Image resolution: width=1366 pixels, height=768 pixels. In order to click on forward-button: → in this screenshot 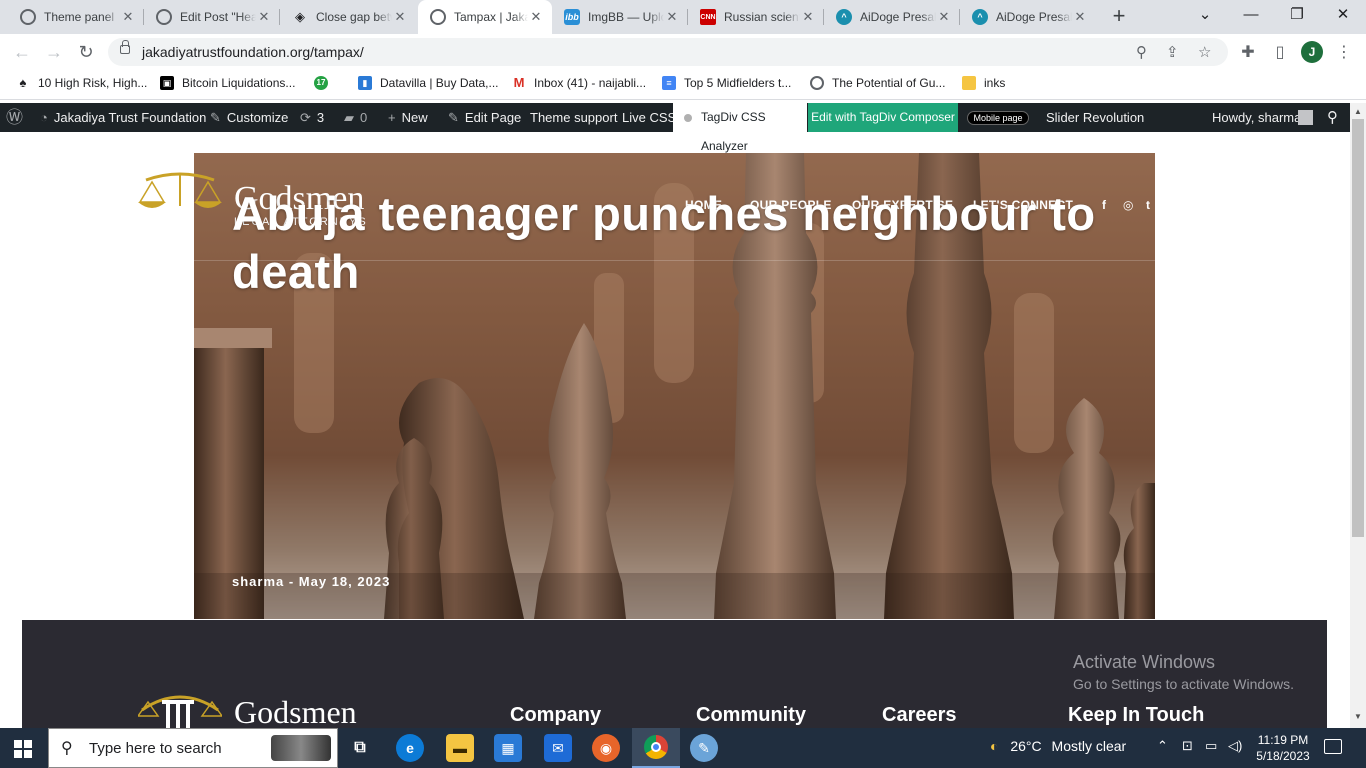, I will do `click(54, 52)`.